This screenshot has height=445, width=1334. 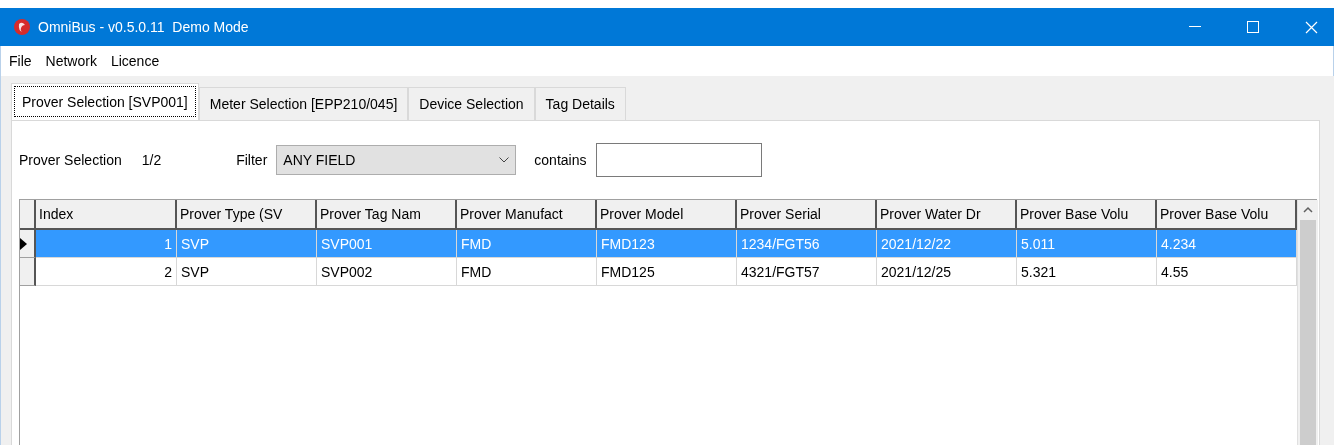 What do you see at coordinates (947, 215) in the screenshot?
I see `column-header: Prover Water Dr` at bounding box center [947, 215].